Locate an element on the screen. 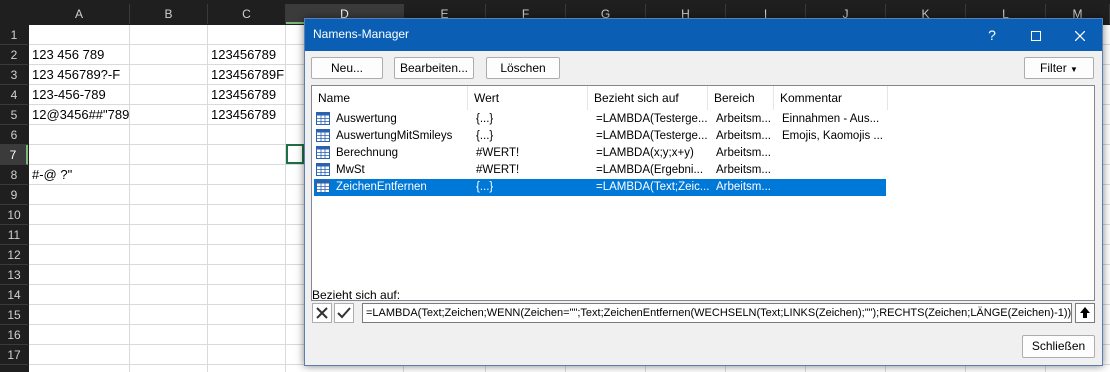 The image size is (1110, 372). dropdown-arrow-icon: ▼ is located at coordinates (1074, 69).